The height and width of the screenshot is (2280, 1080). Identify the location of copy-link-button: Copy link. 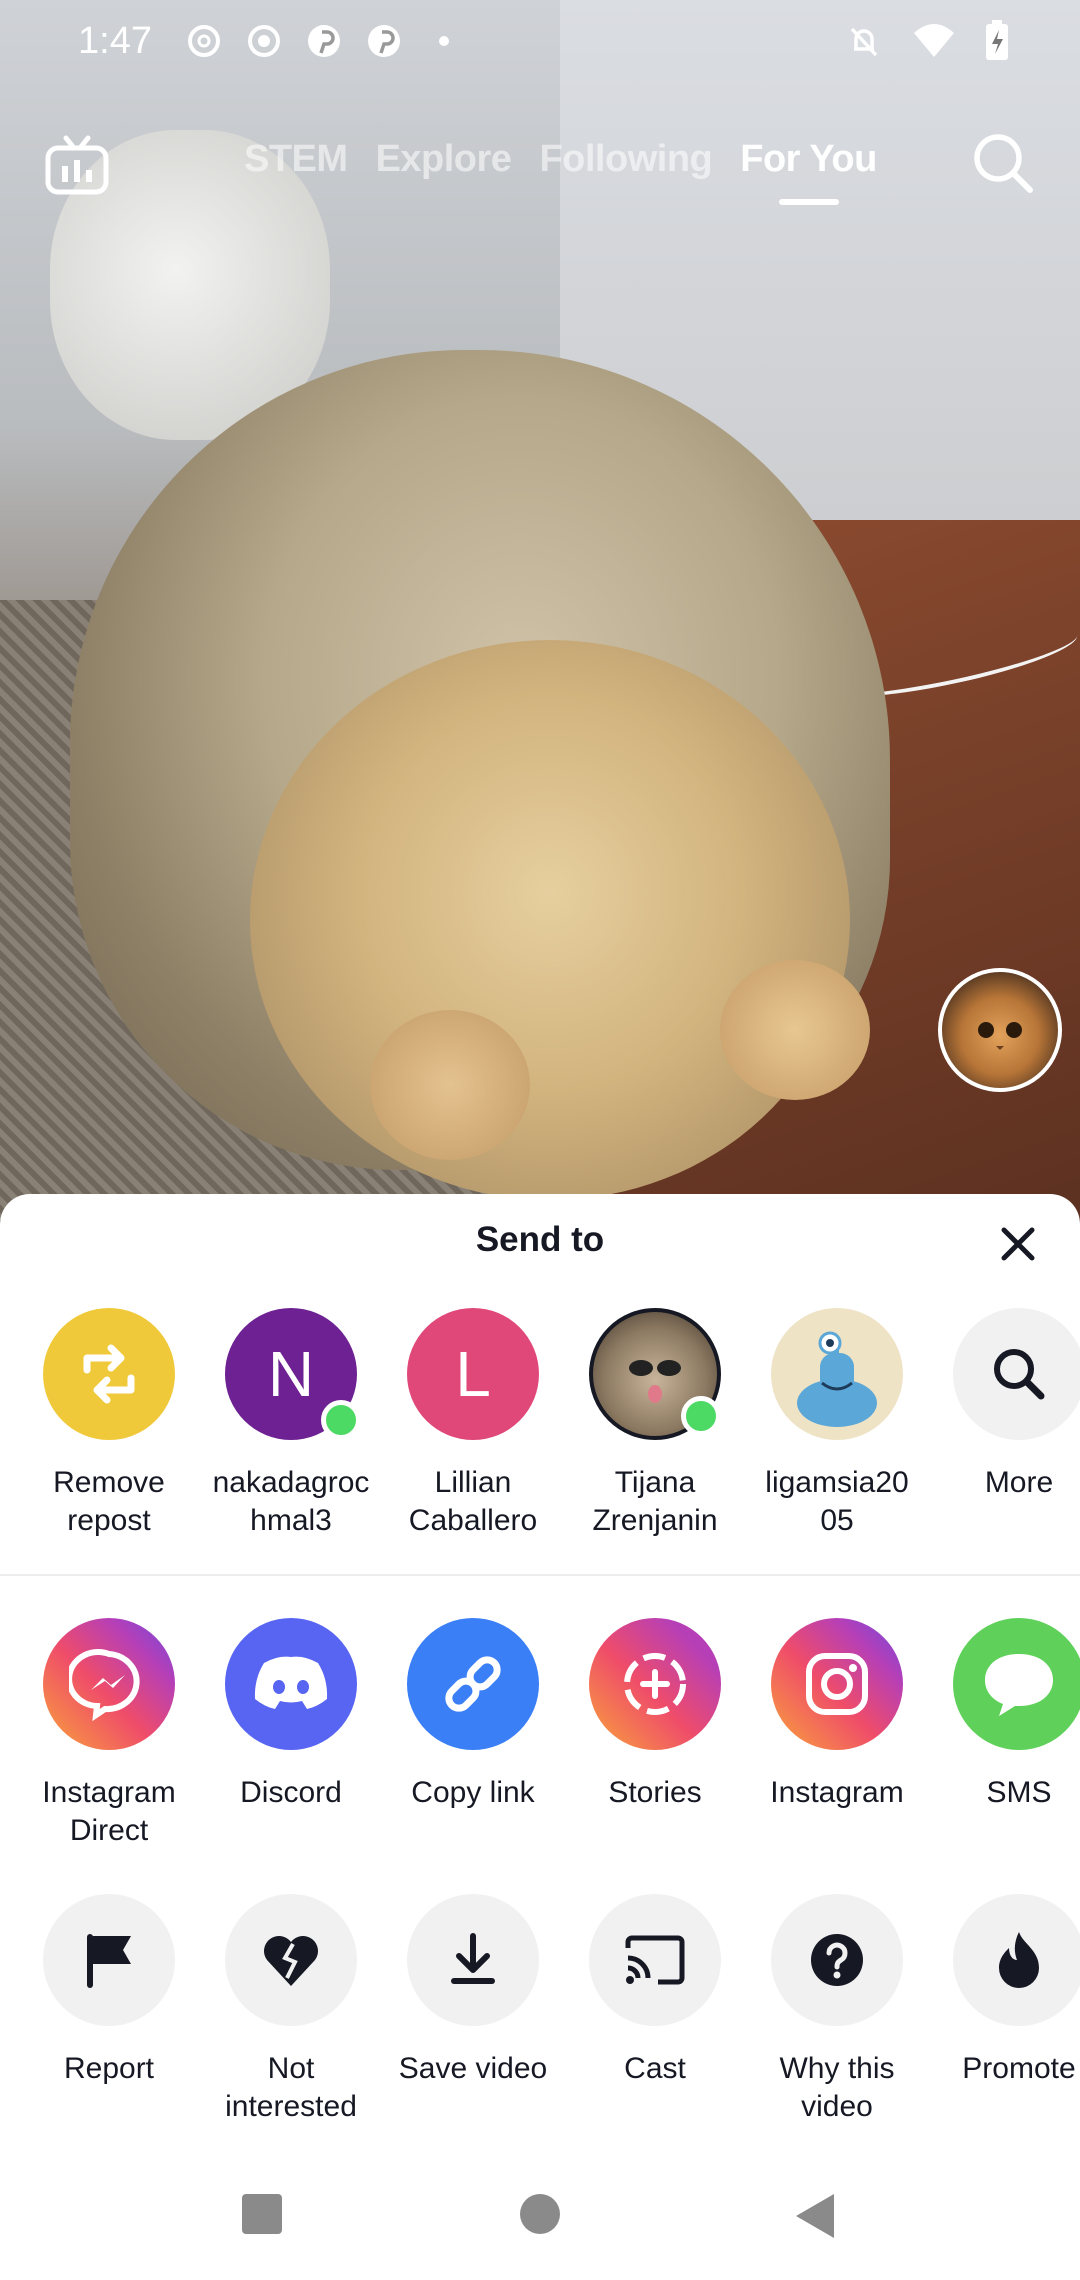
(473, 1715).